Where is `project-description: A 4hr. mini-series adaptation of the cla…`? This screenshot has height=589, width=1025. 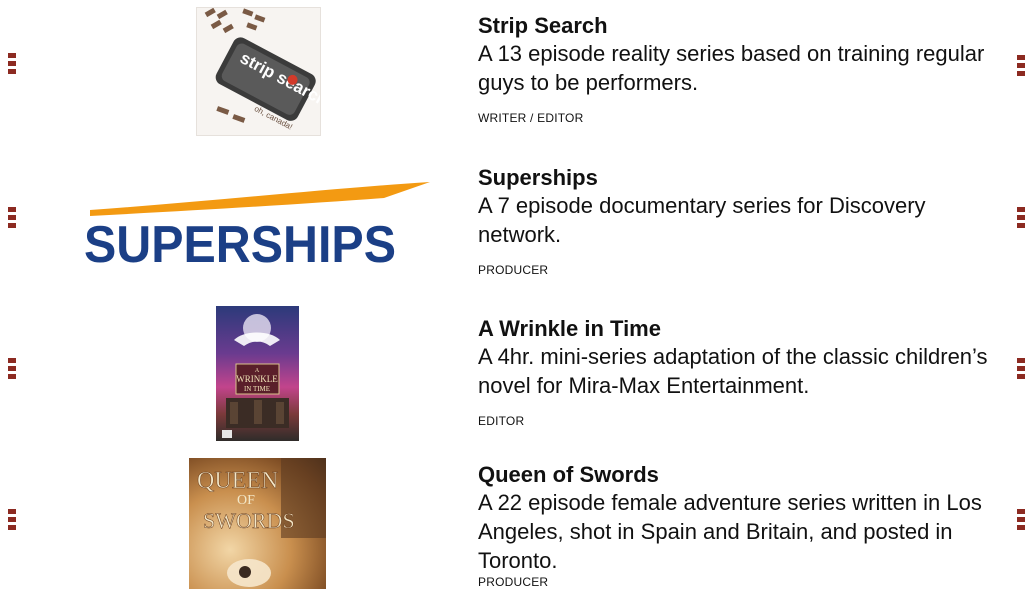
project-description: A 4hr. mini-series adaptation of the cla… is located at coordinates (733, 371).